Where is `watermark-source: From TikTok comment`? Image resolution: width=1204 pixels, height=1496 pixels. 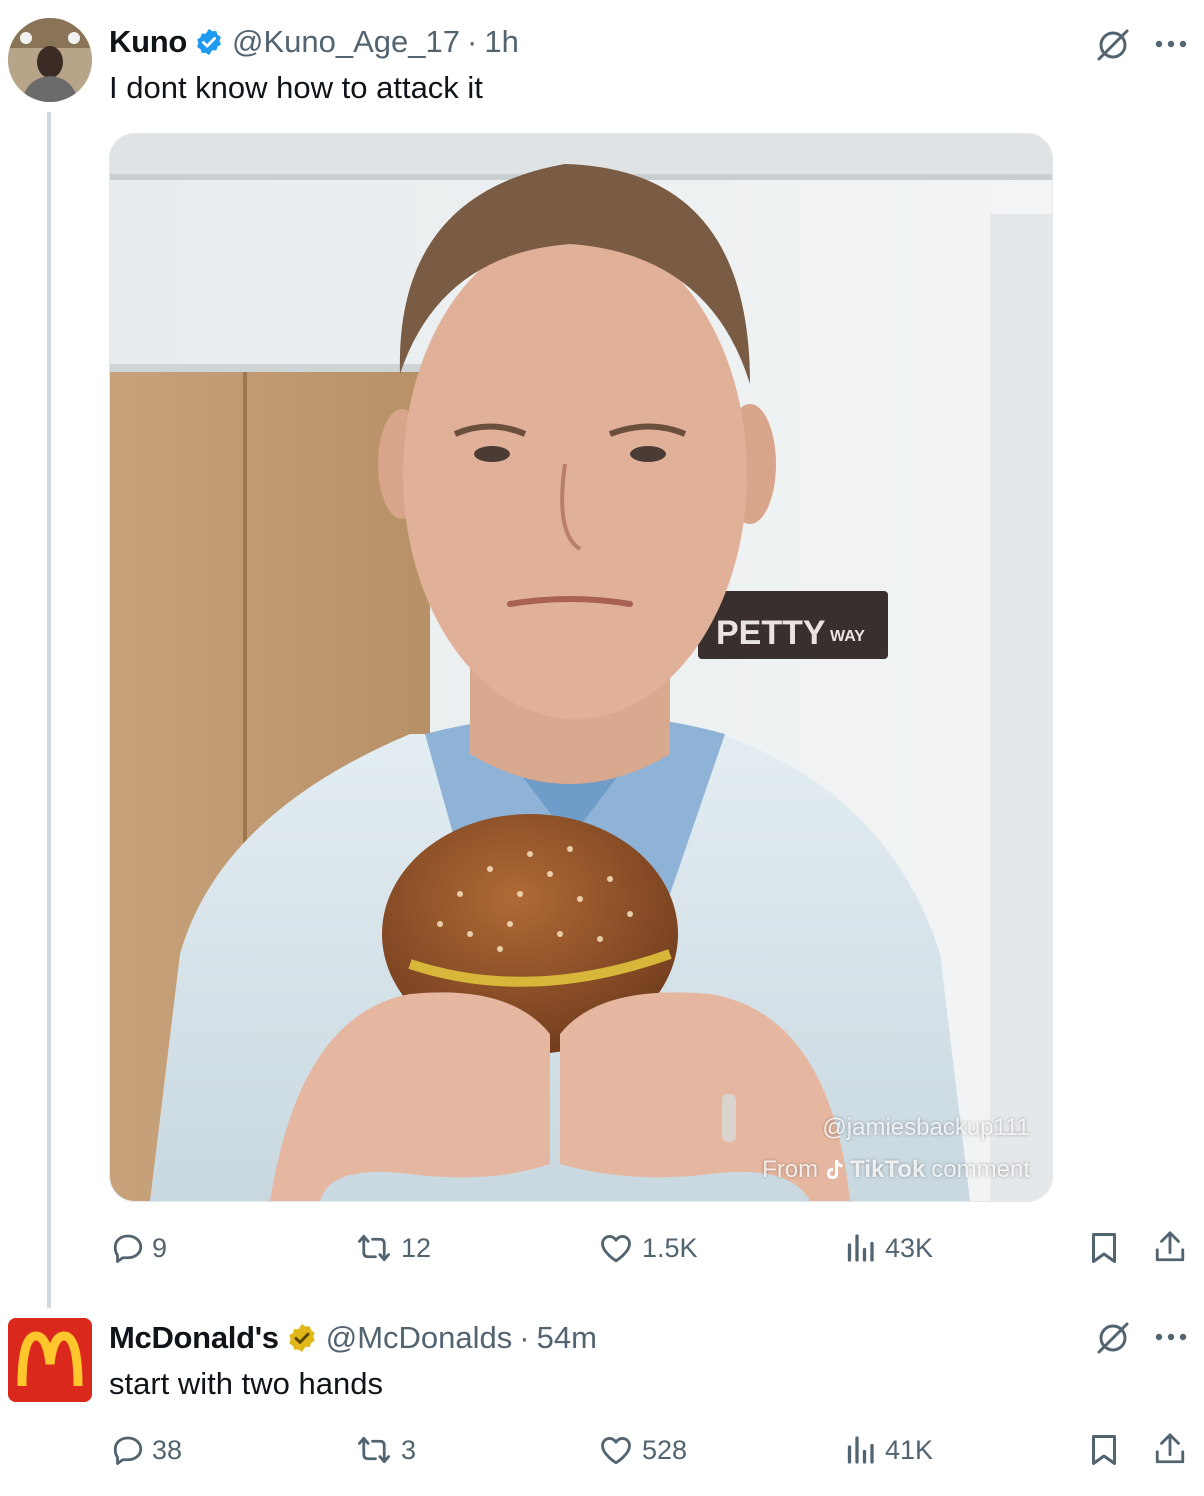
watermark-source: From TikTok comment is located at coordinates (896, 1170).